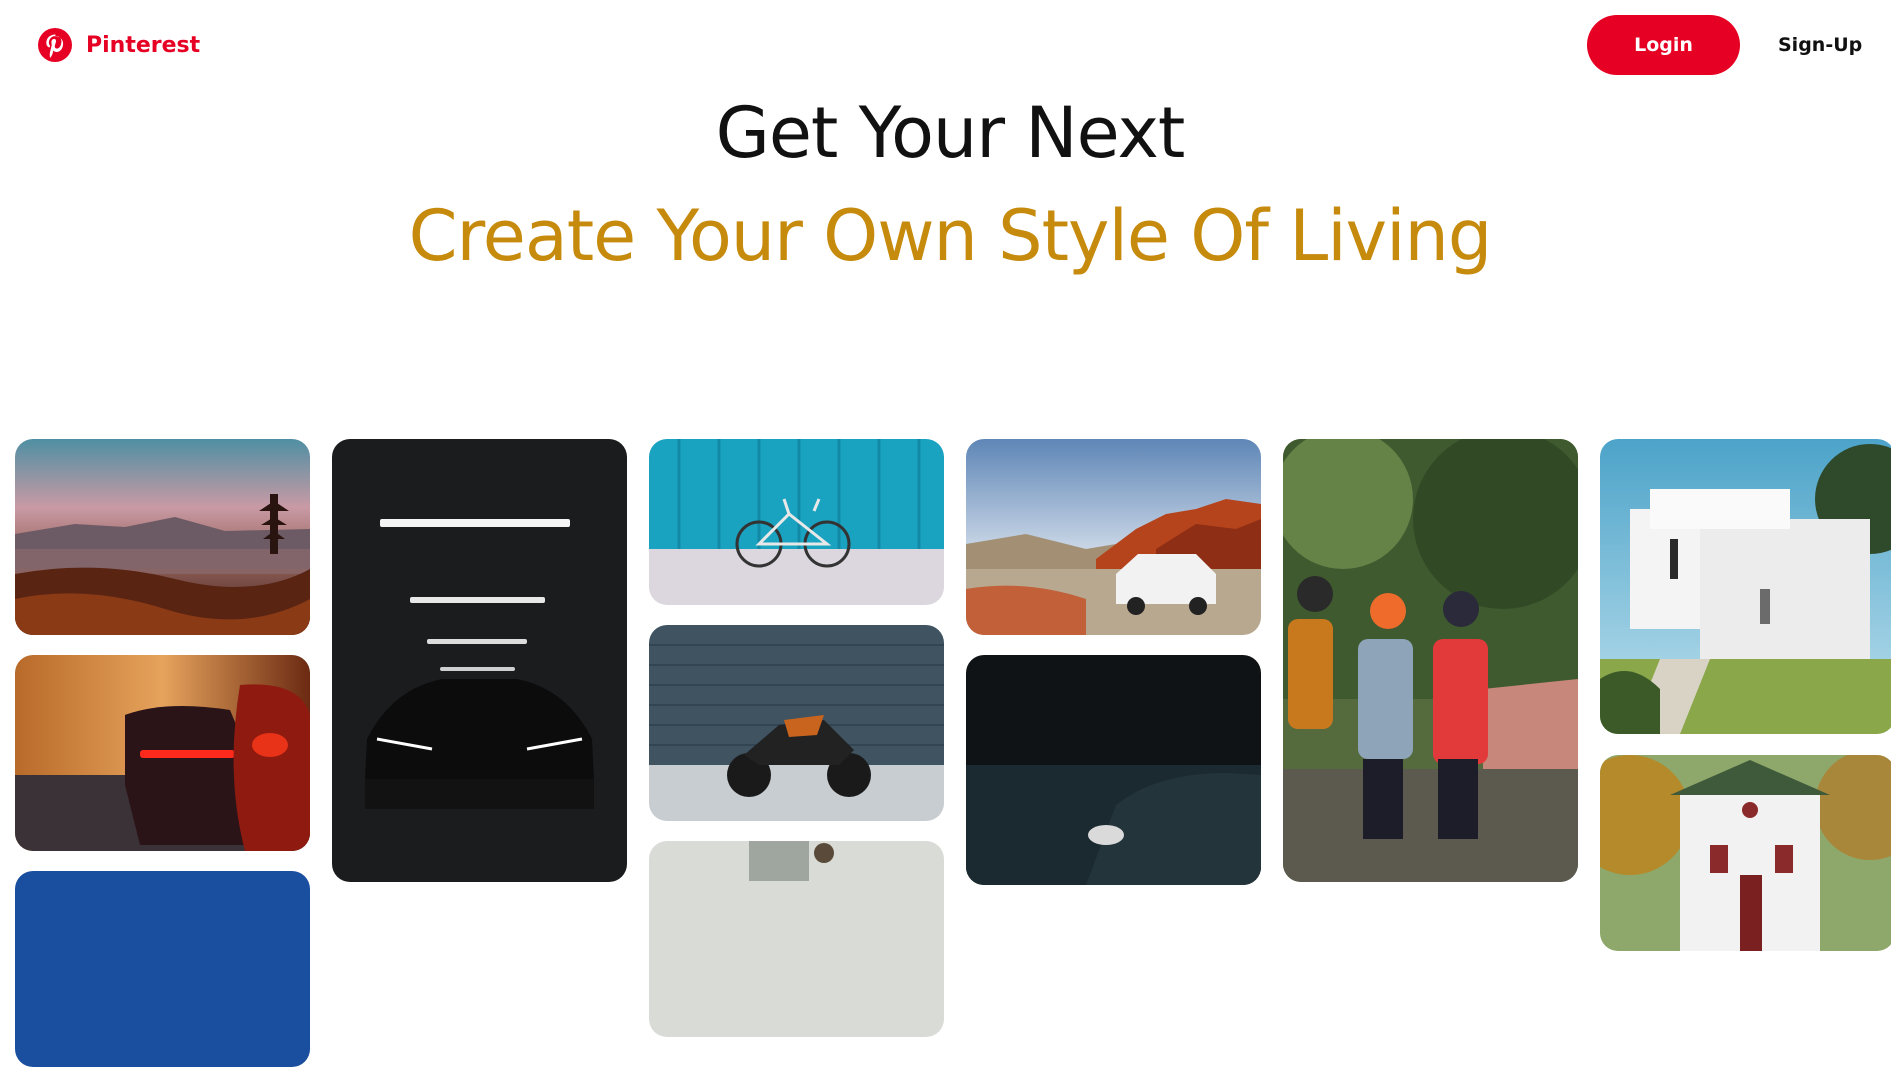  What do you see at coordinates (1745, 853) in the screenshot?
I see `pin-cottage-house` at bounding box center [1745, 853].